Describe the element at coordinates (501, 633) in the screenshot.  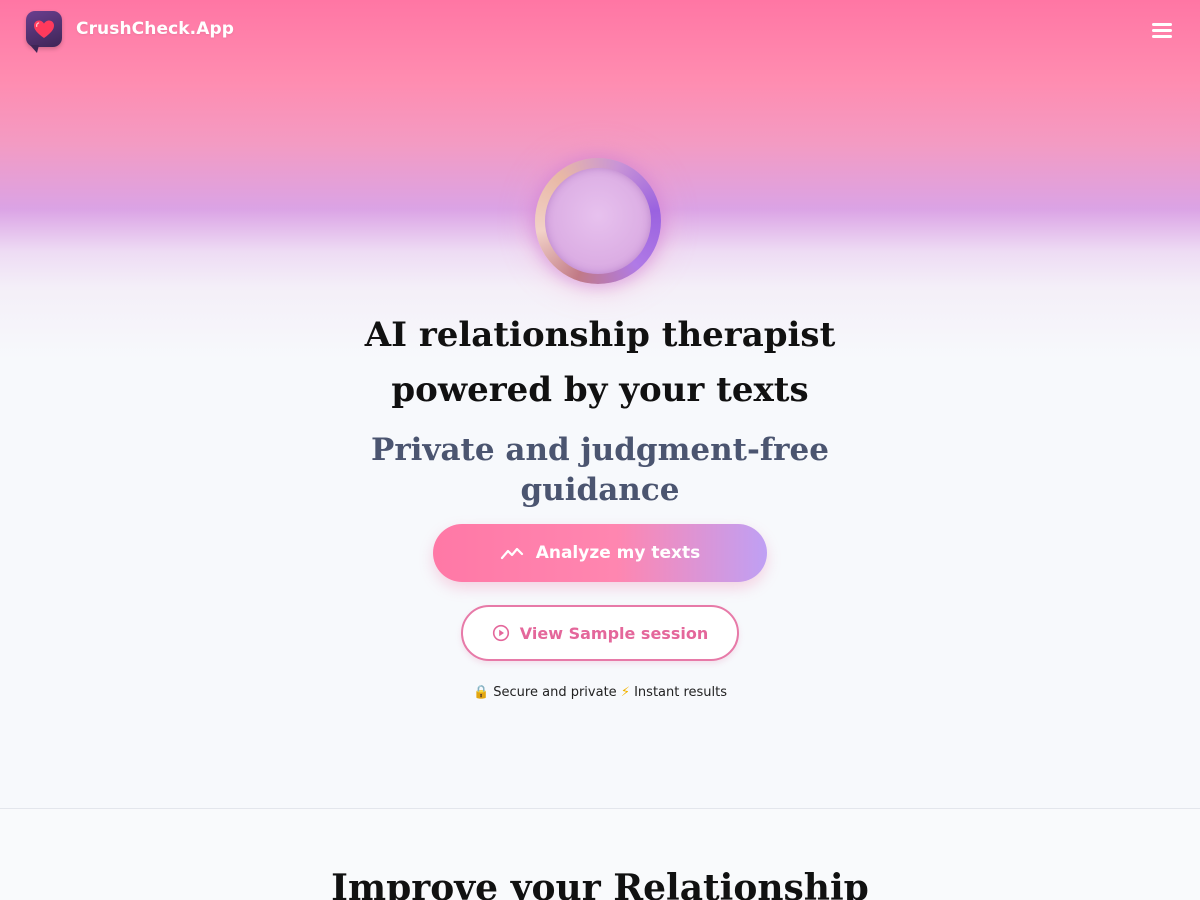
I see `play-circle-icon` at that location.